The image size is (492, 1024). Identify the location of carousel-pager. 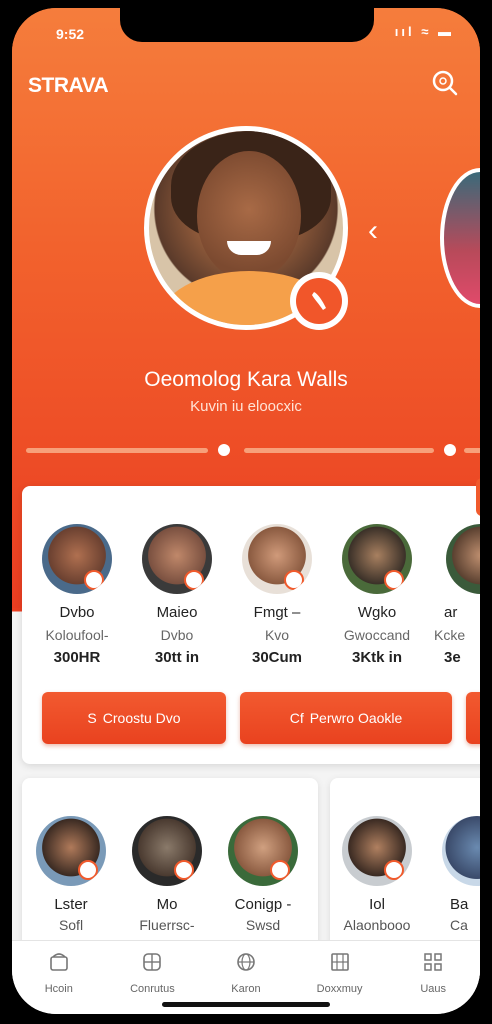
(253, 450).